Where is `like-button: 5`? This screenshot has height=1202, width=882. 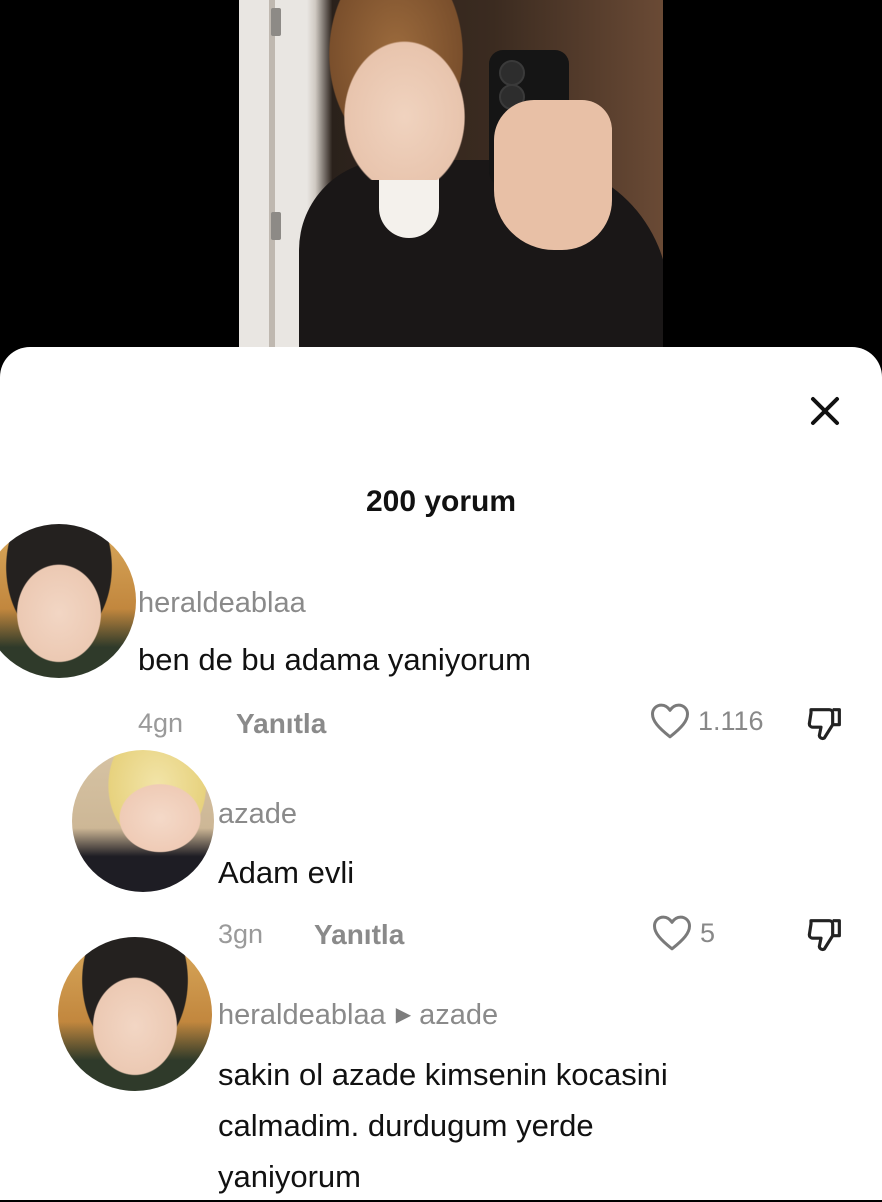 like-button: 5 is located at coordinates (683, 933).